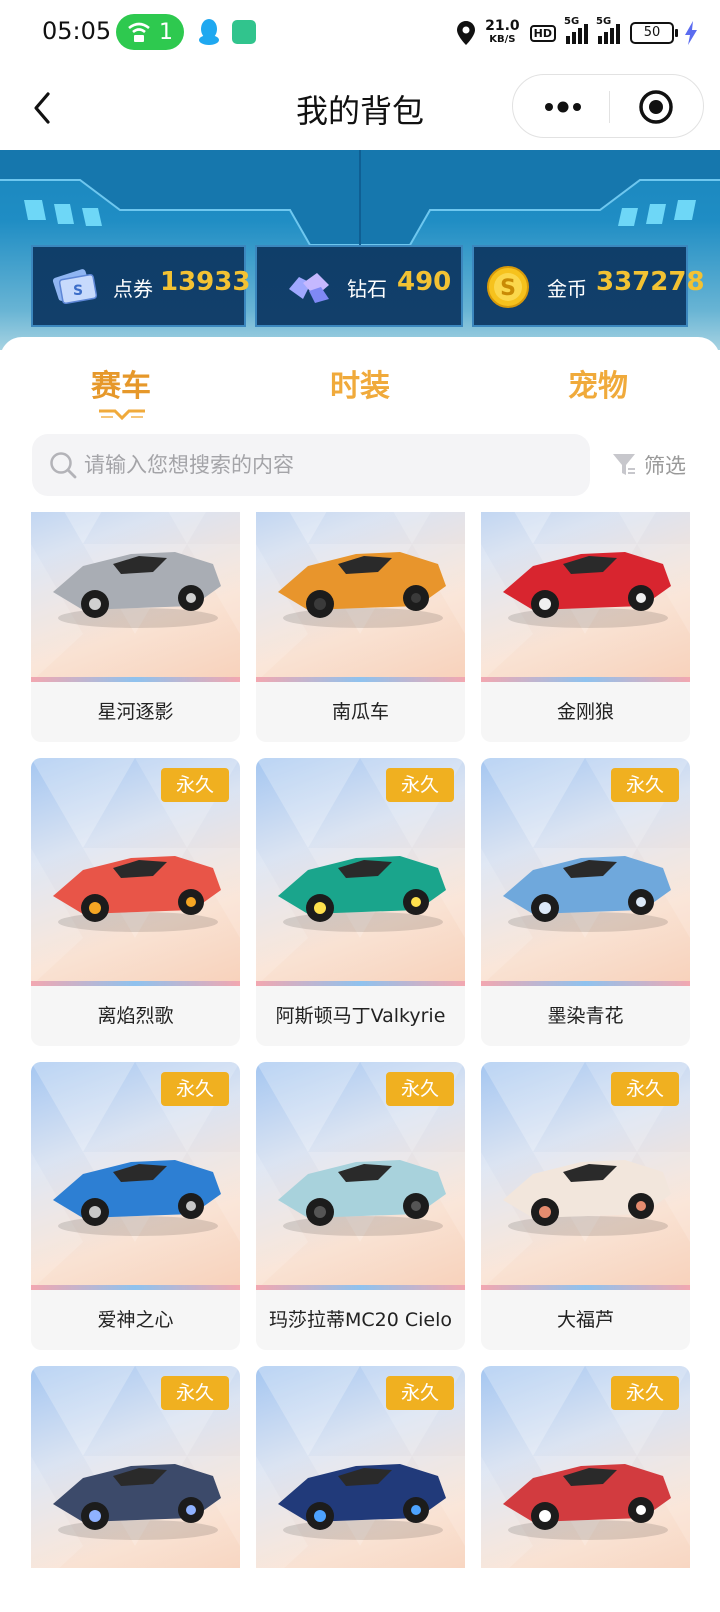  What do you see at coordinates (135, 1016) in the screenshot?
I see `item-name: 离焰烈歌` at bounding box center [135, 1016].